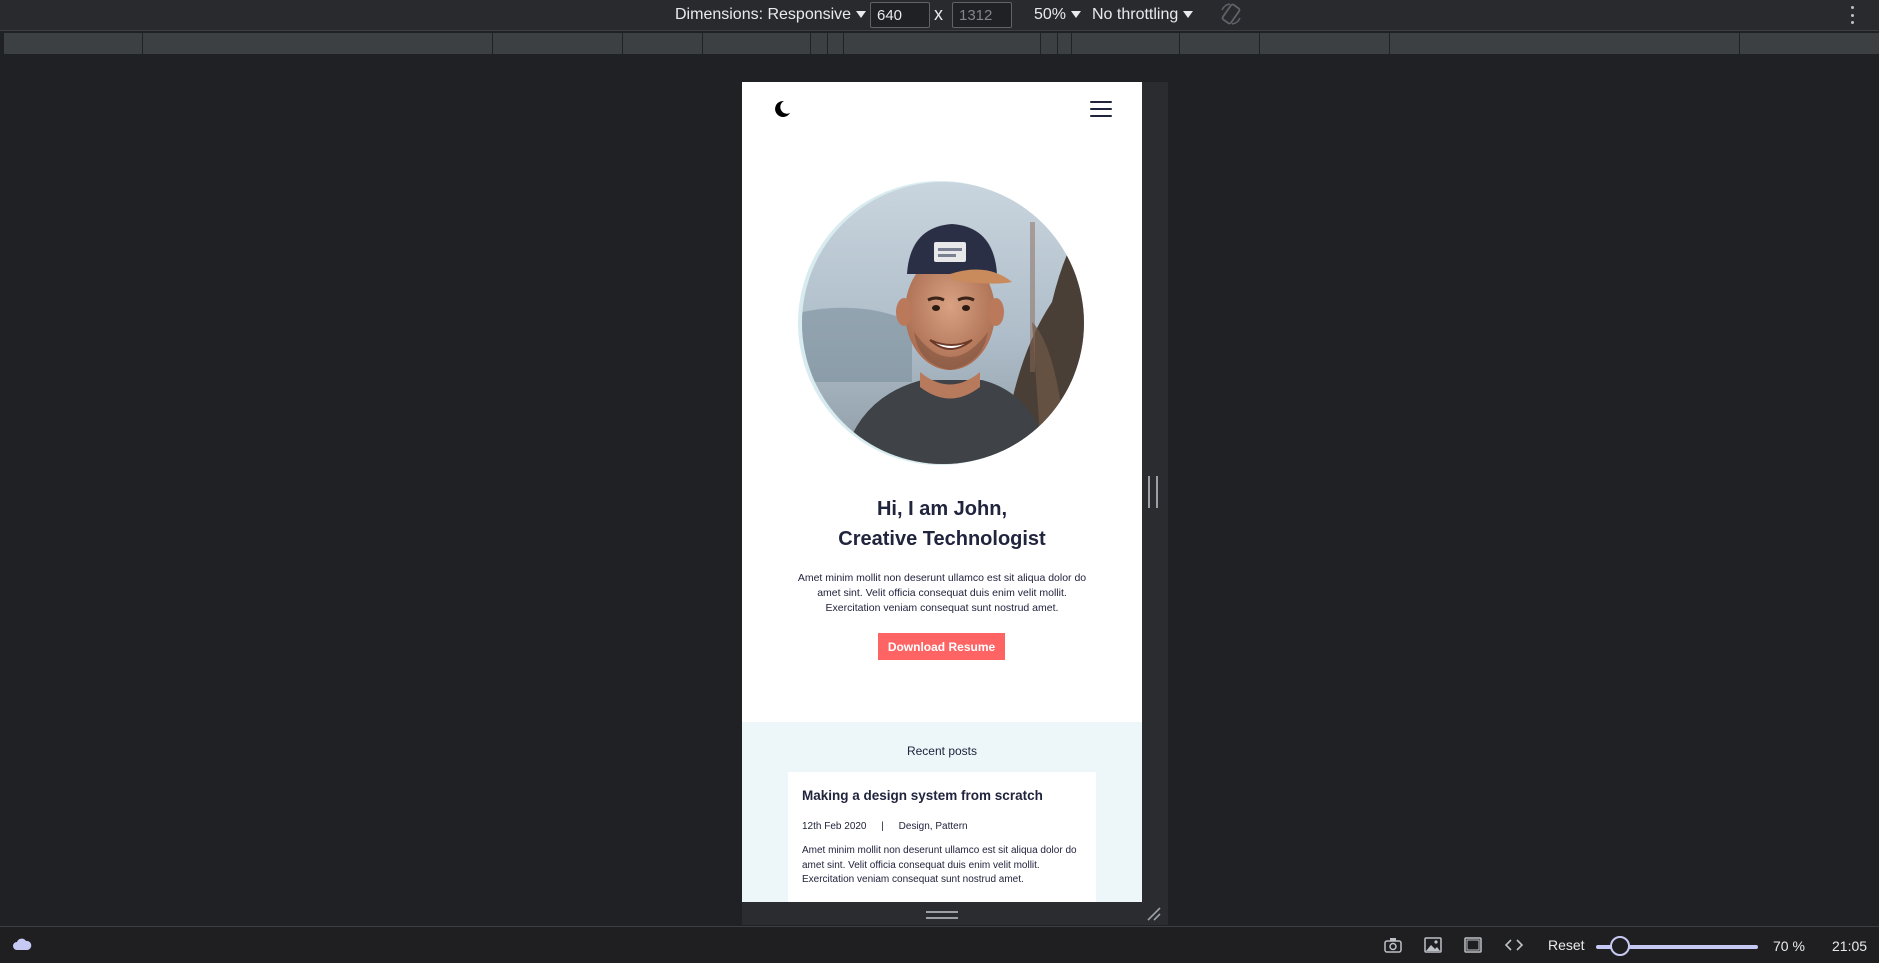 Image resolution: width=1879 pixels, height=963 pixels. I want to click on avatar, so click(943, 323).